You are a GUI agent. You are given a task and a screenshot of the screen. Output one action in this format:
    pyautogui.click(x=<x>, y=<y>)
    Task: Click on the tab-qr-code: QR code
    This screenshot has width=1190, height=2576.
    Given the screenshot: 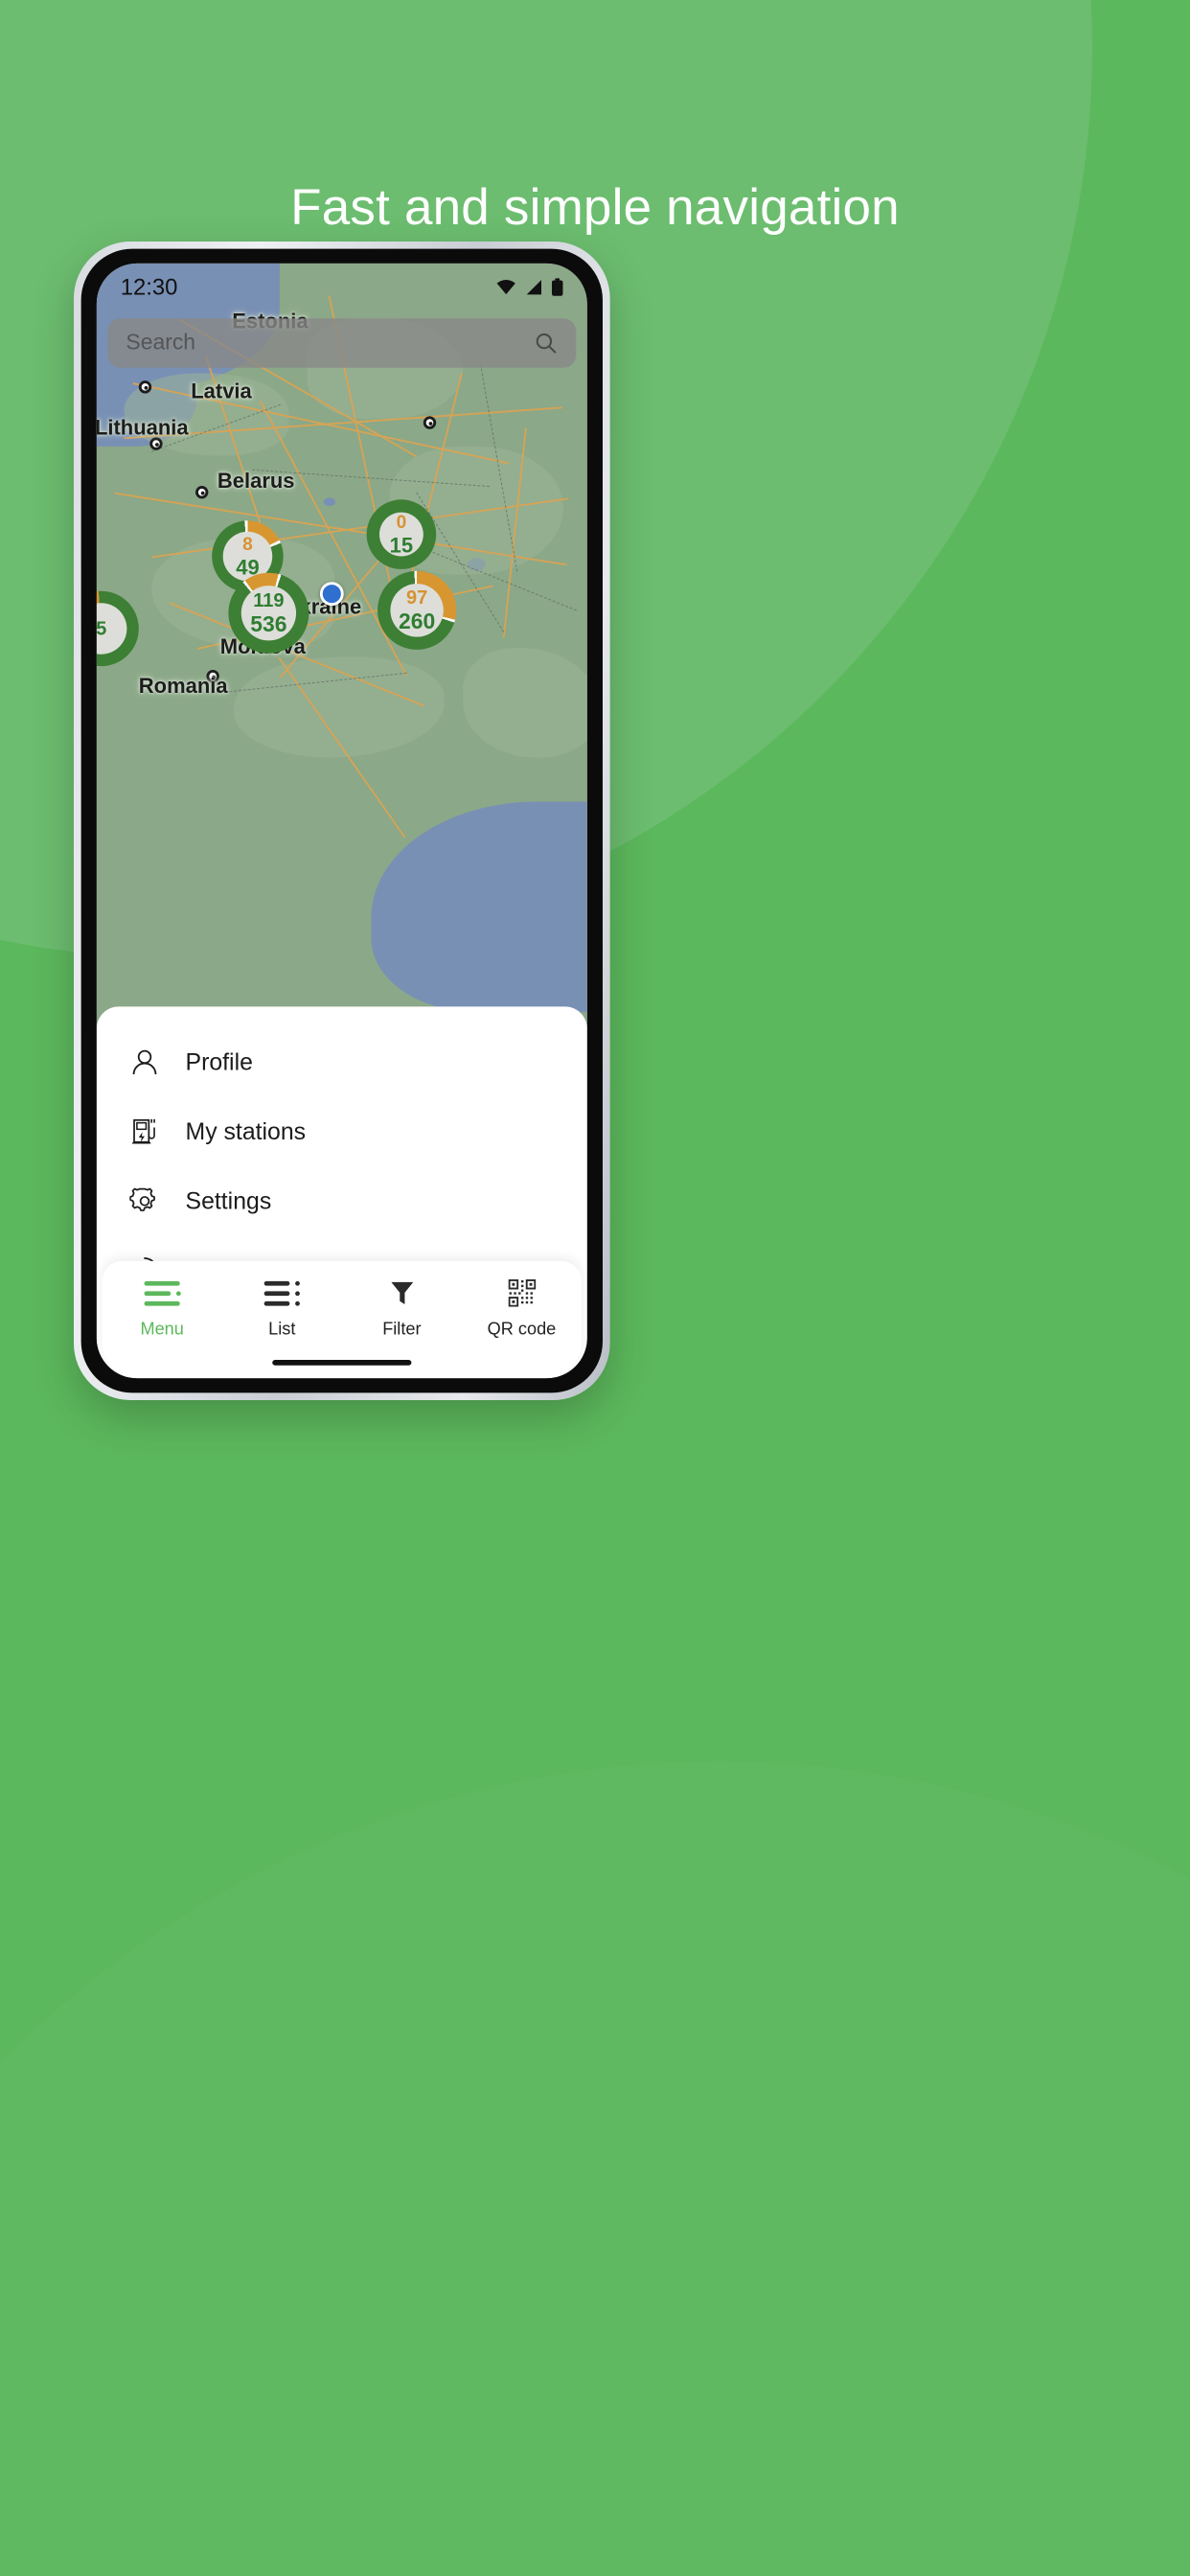 What is the action you would take?
    pyautogui.click(x=522, y=1308)
    